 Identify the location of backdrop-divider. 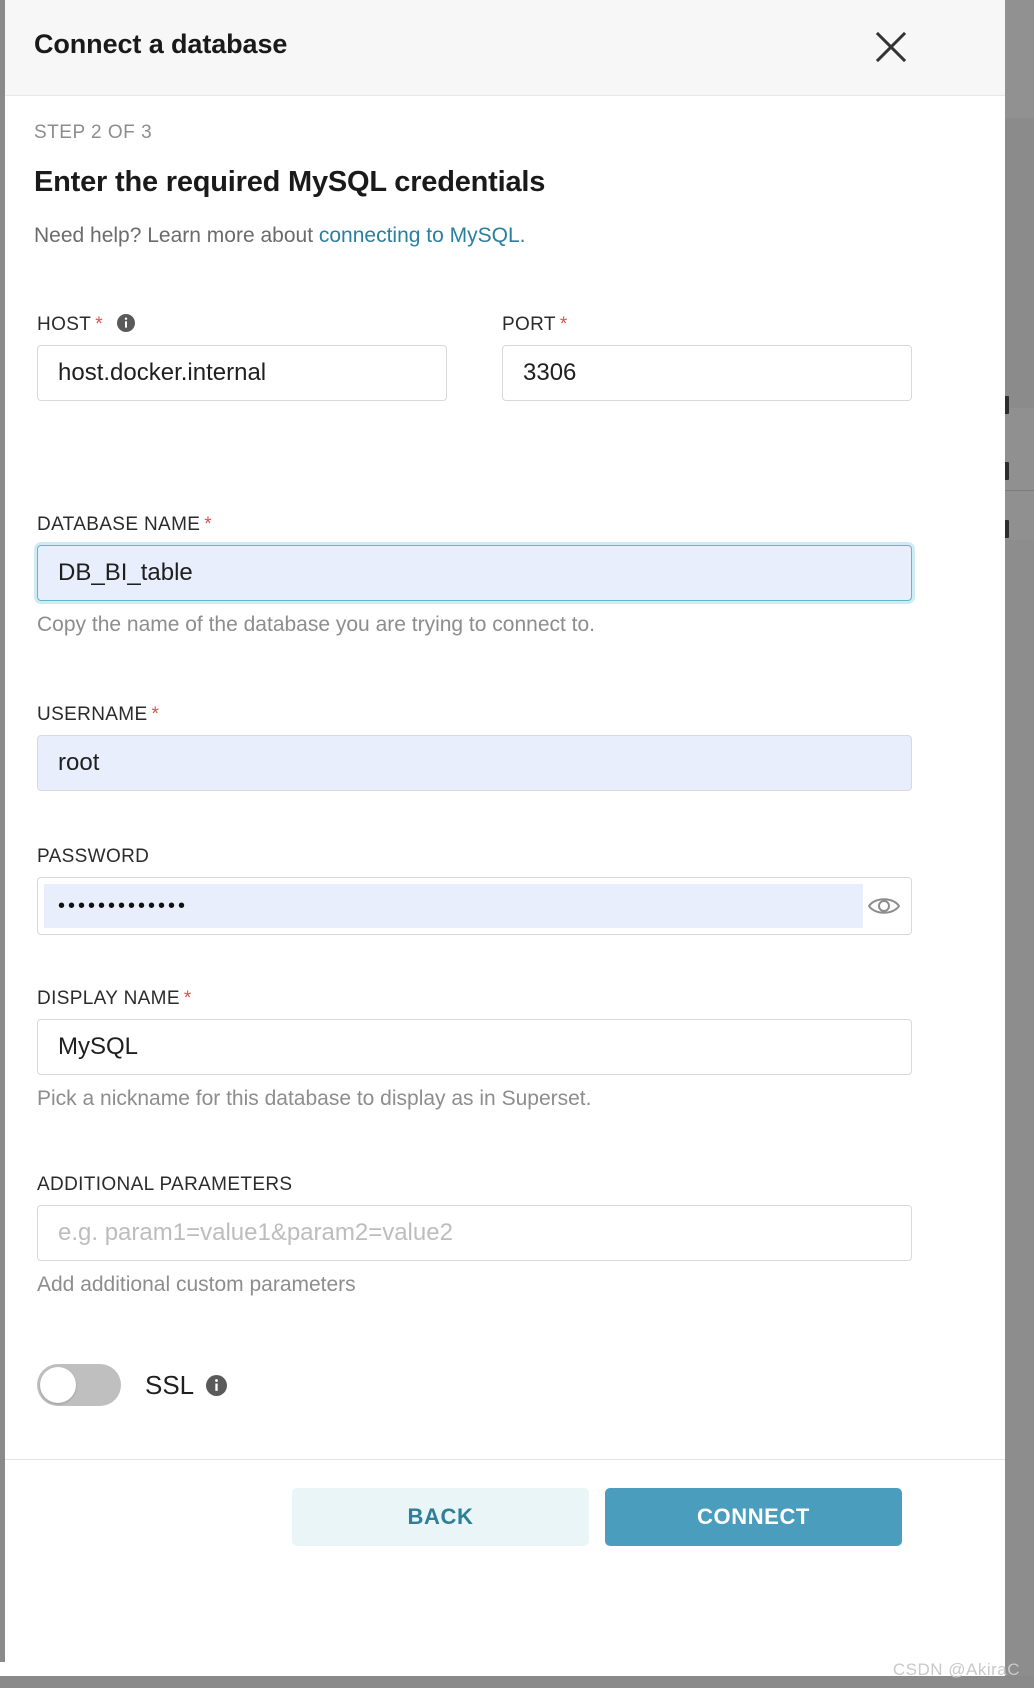
(1019, 490).